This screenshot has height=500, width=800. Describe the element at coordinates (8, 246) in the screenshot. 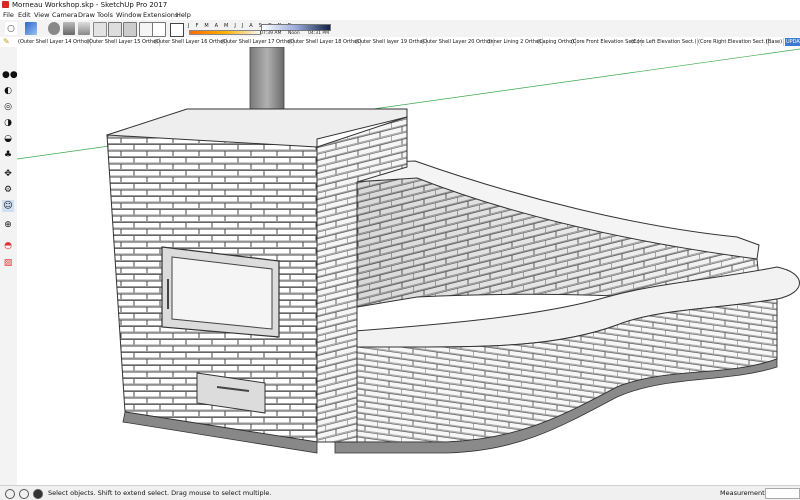

I see `display-section-icon: ◓` at that location.